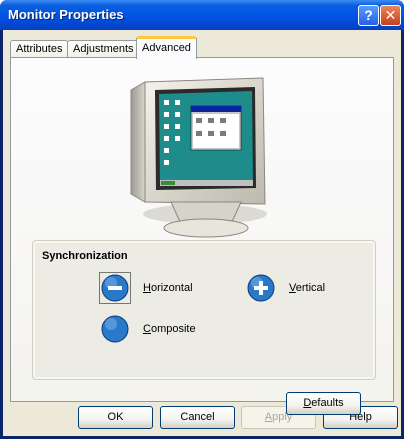  Describe the element at coordinates (115, 329) in the screenshot. I see `blank-circle-icon` at that location.